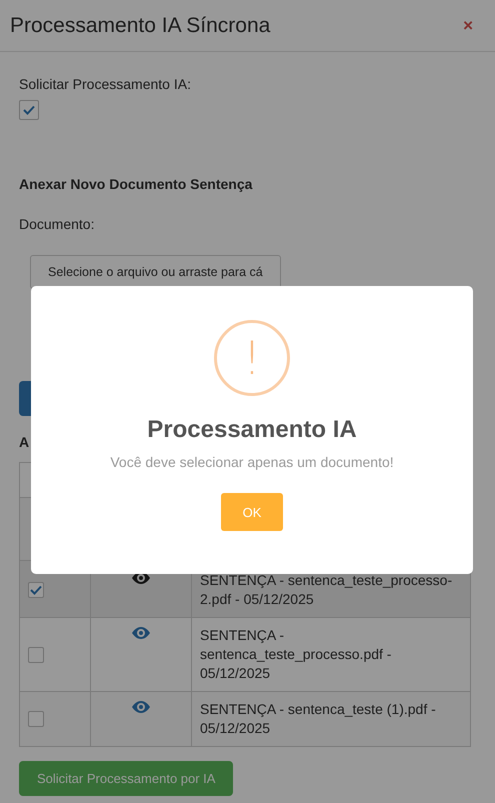  I want to click on section-heading: A, so click(24, 443).